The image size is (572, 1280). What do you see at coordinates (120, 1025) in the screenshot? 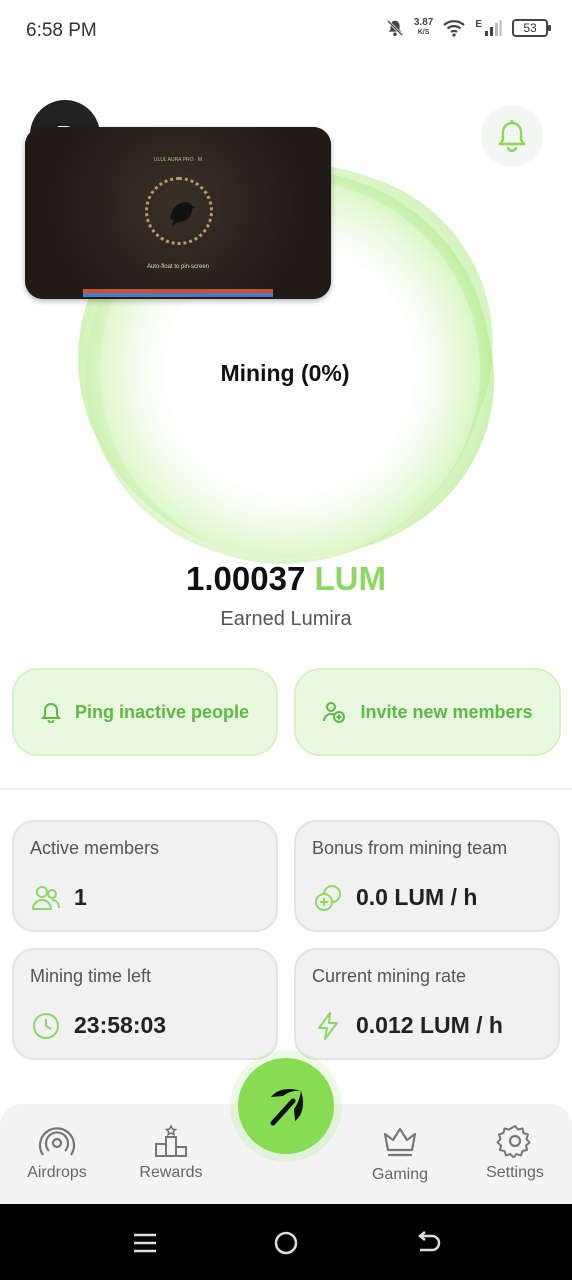
I see `stat-value: 23:58:03` at bounding box center [120, 1025].